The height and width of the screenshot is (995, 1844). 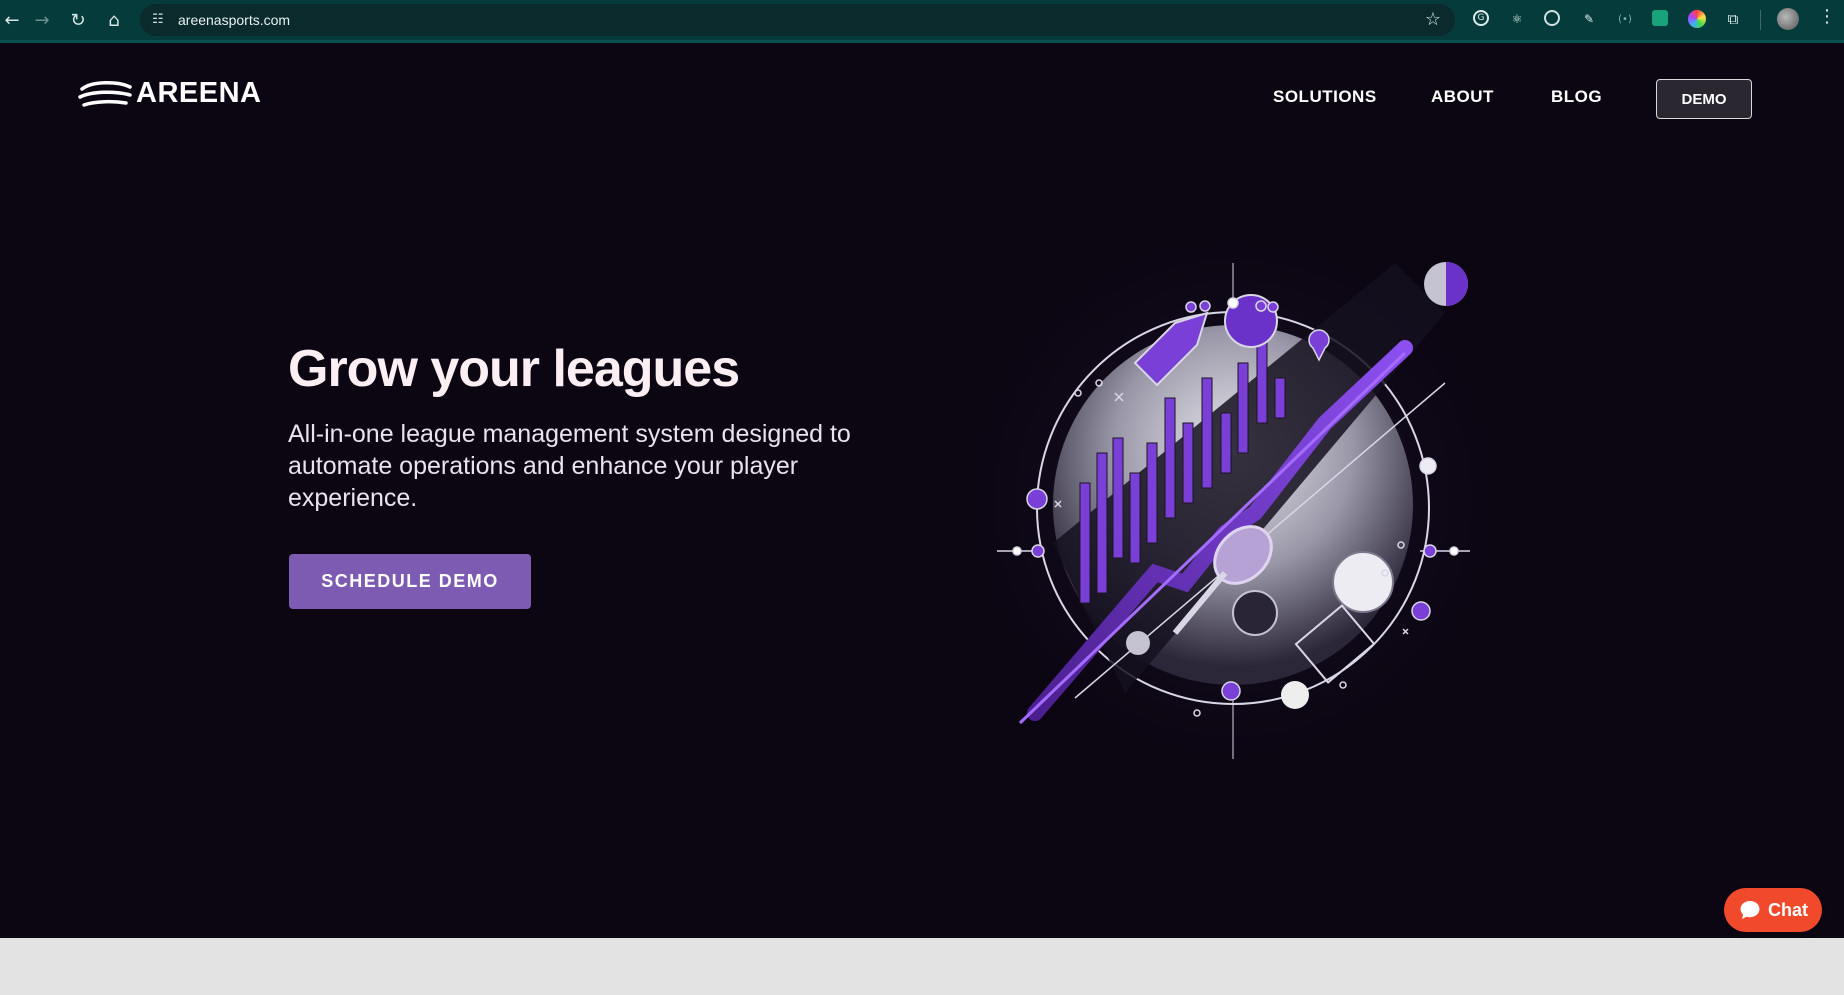 What do you see at coordinates (1138, 643) in the screenshot?
I see `tiny-ball-icon` at bounding box center [1138, 643].